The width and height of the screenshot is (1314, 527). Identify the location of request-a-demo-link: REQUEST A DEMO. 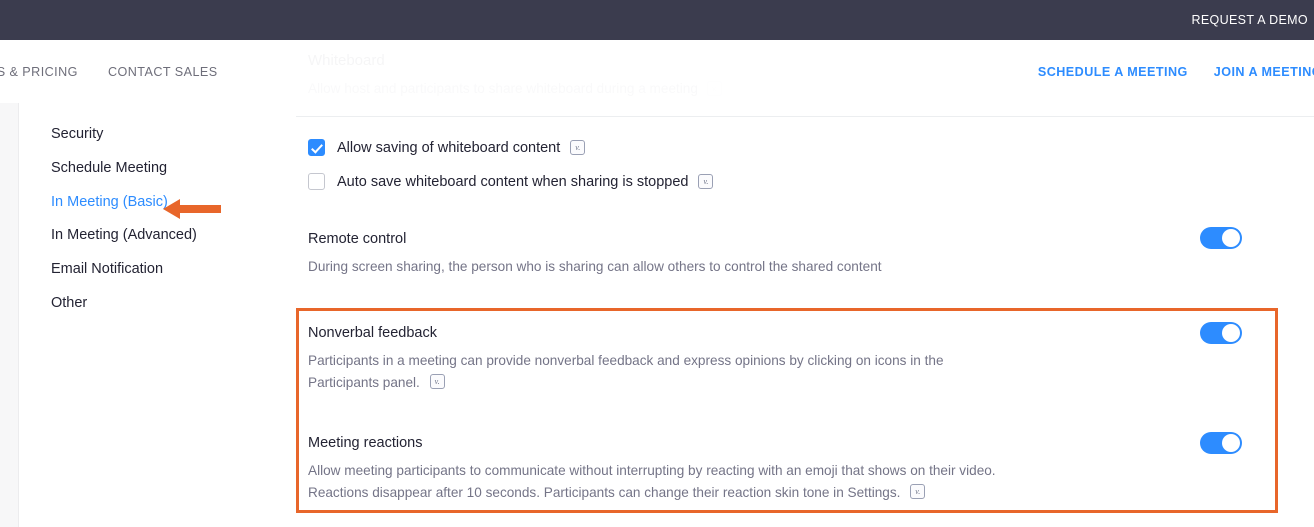
(1249, 20).